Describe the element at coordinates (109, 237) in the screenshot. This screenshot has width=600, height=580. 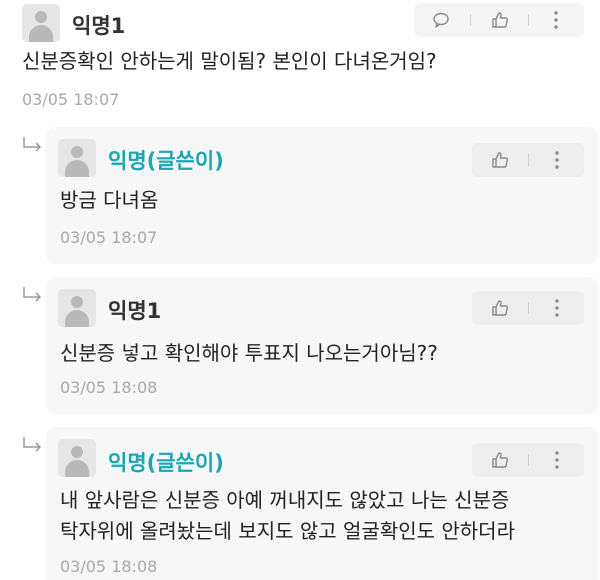
I see `reply-time: 03/05 18:07` at that location.